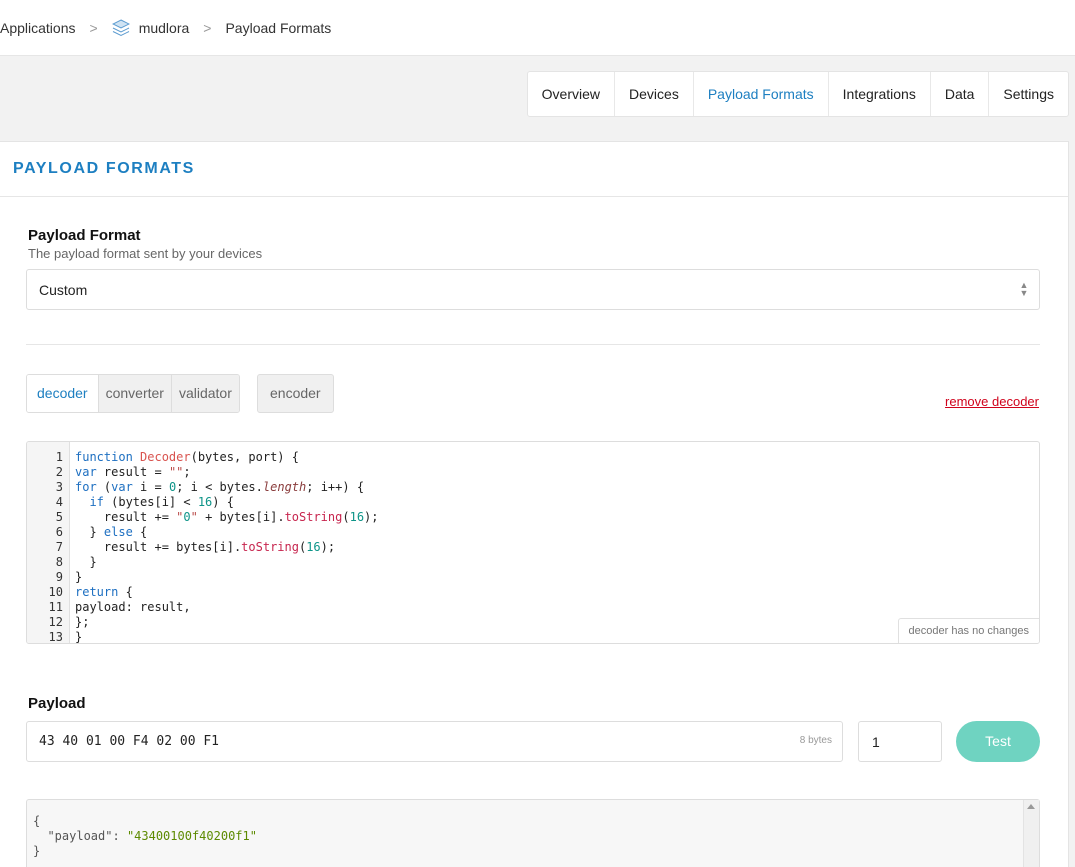 The height and width of the screenshot is (867, 1075). What do you see at coordinates (161, 502) in the screenshot?
I see `code-text: if (bytes[i] < 16) {` at bounding box center [161, 502].